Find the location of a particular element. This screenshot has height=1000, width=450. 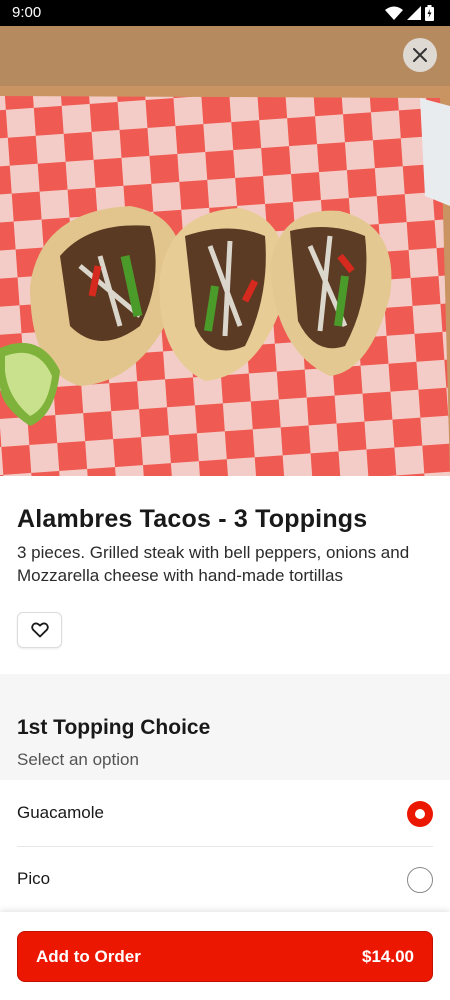

order-footer: Add to Order $14.00 is located at coordinates (225, 956).